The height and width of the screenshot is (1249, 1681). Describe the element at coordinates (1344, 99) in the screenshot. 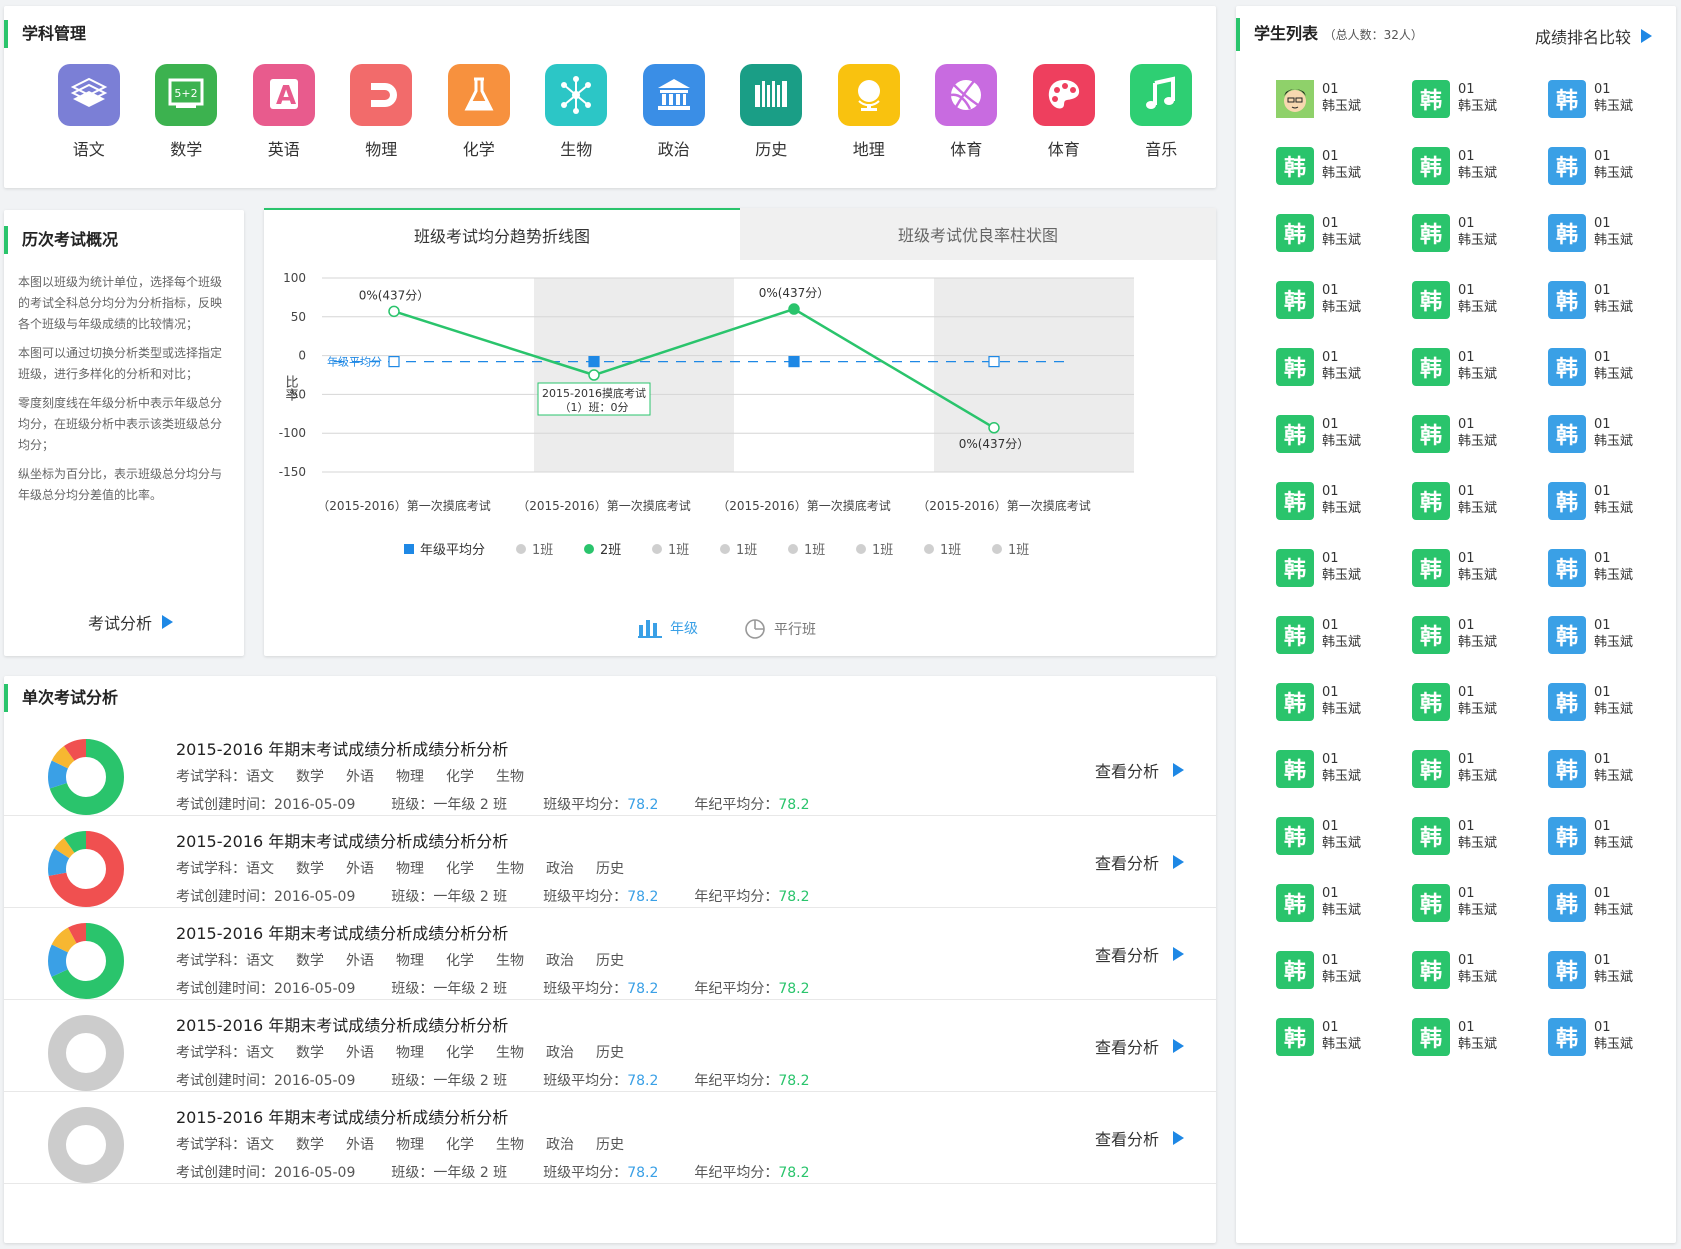

I see `student-item: 01 韩玉斌` at that location.